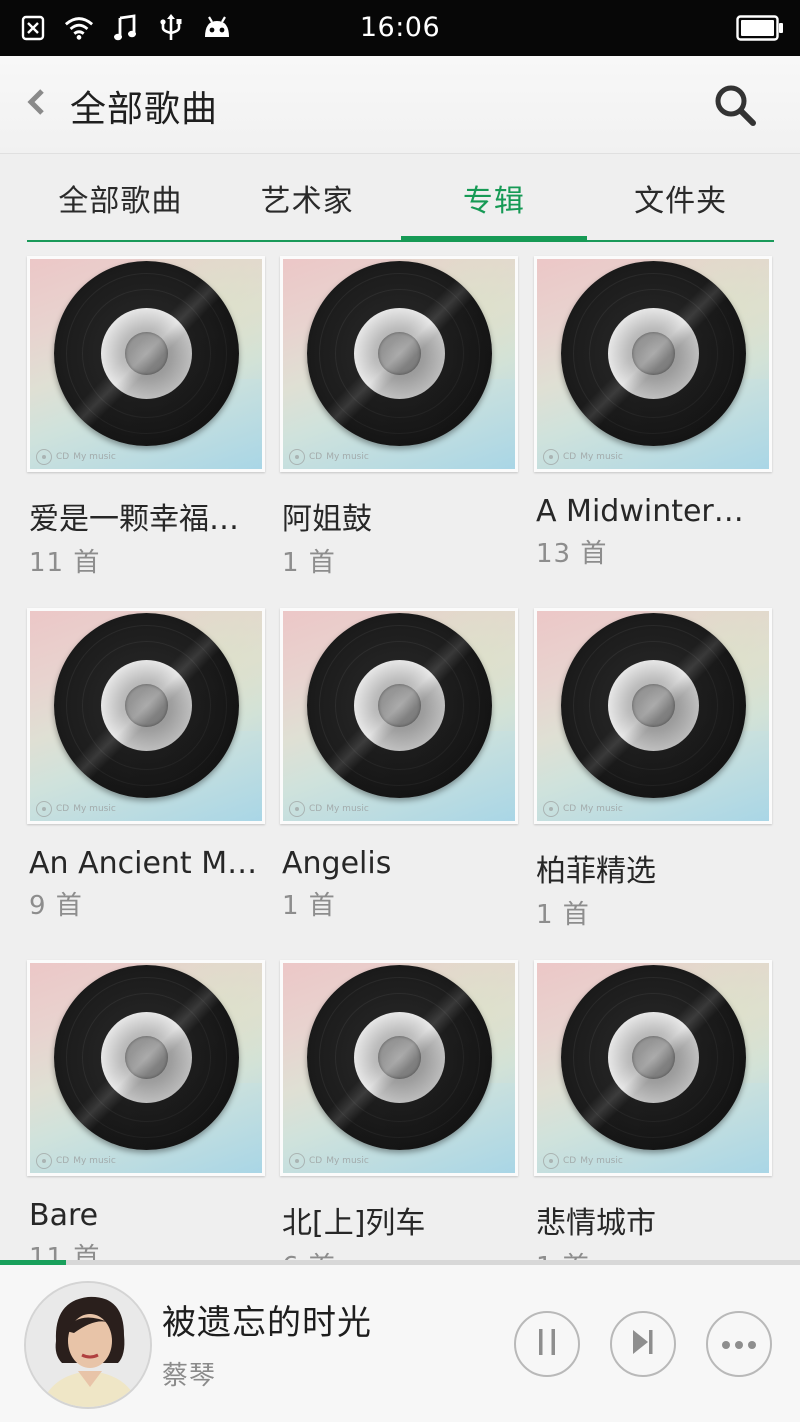 This screenshot has width=800, height=1422. Describe the element at coordinates (760, 30) in the screenshot. I see `battery-icon` at that location.